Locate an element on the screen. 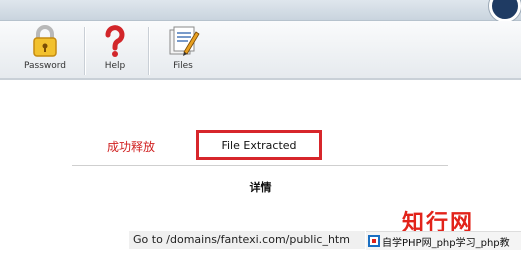  help-button: Help is located at coordinates (115, 50).